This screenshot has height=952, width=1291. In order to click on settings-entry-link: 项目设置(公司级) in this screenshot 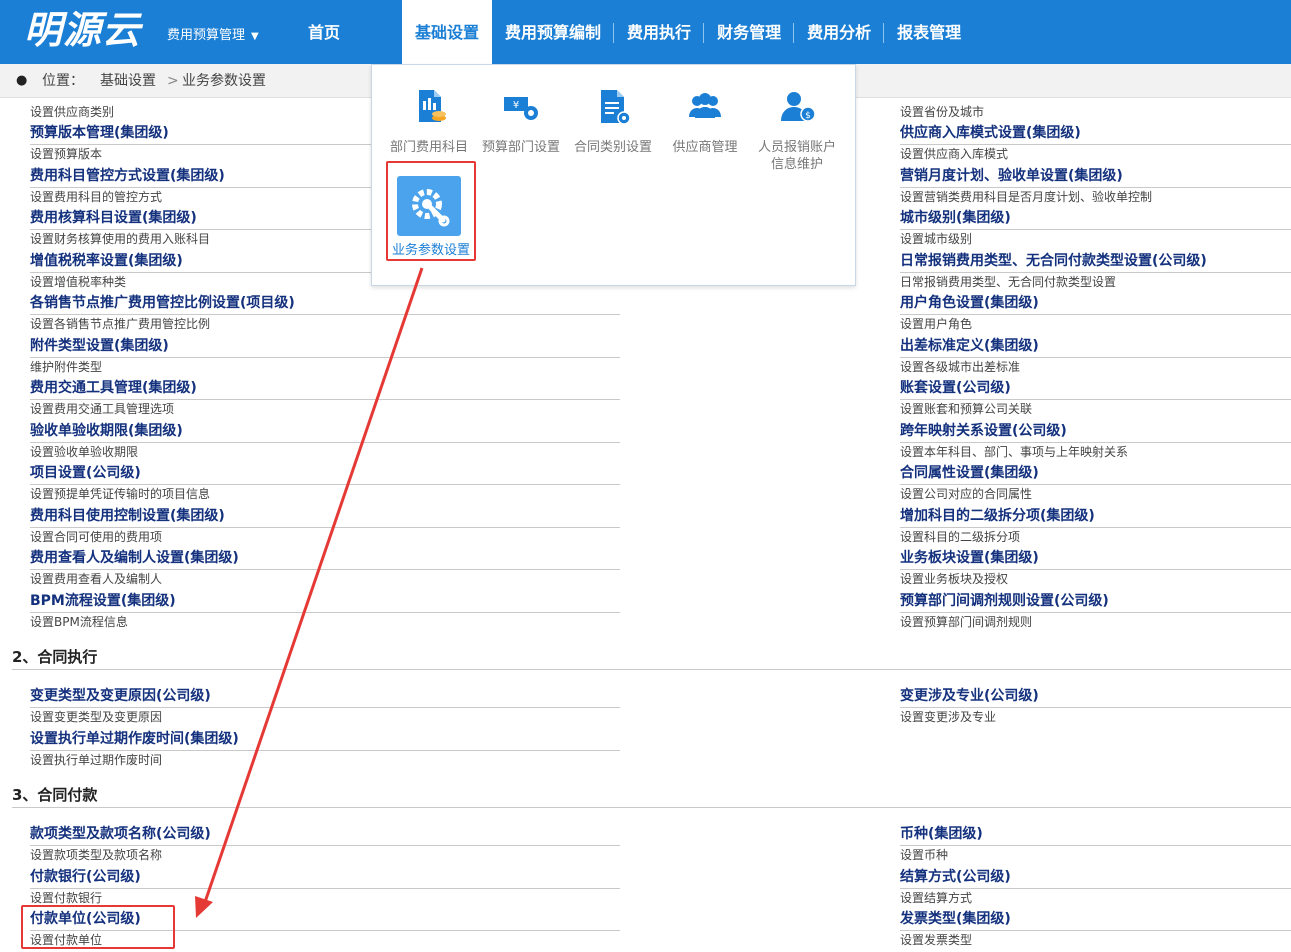, I will do `click(325, 473)`.